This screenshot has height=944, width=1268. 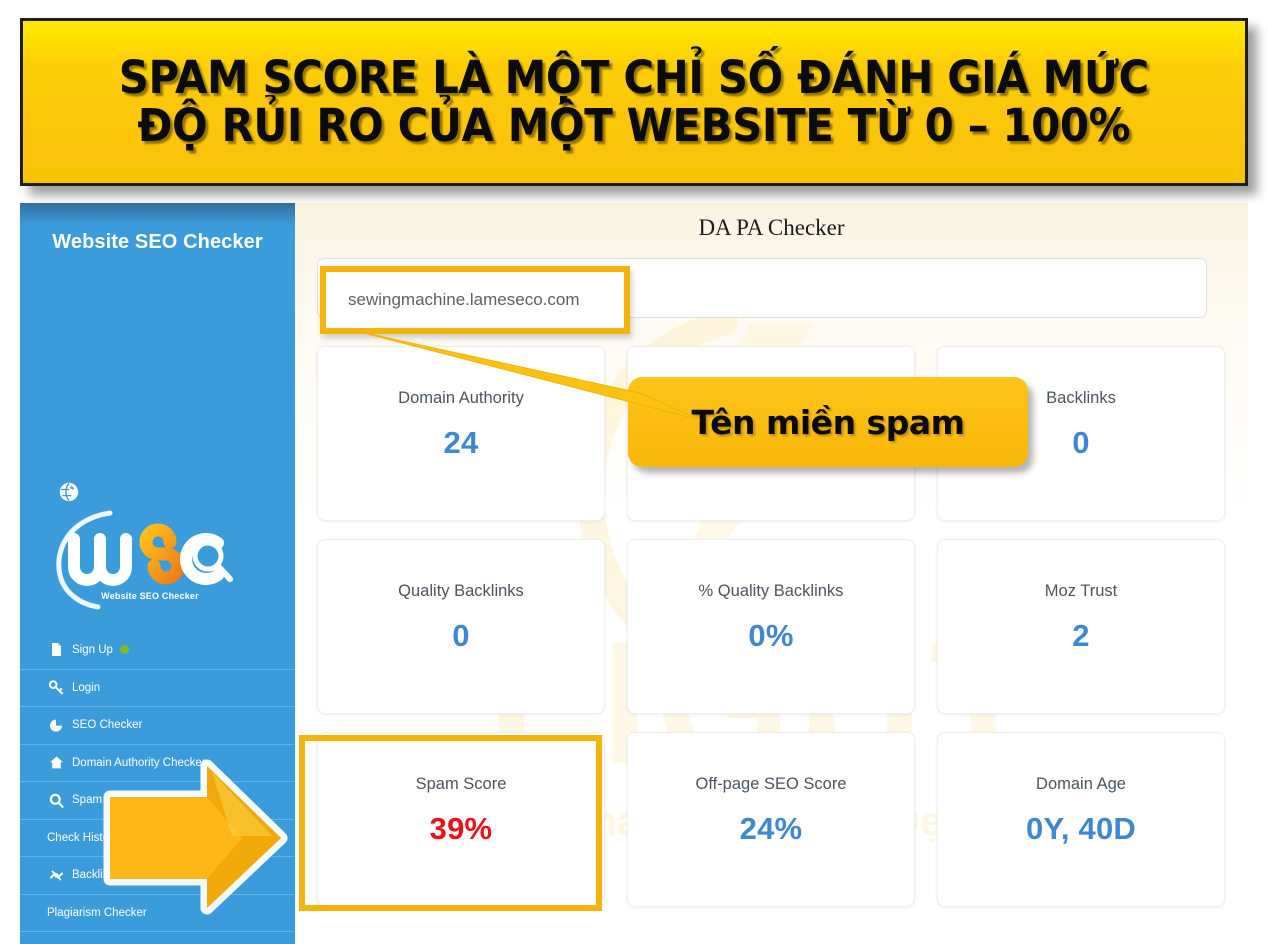 I want to click on sidebar-item-label: SEO Checker, so click(x=107, y=725).